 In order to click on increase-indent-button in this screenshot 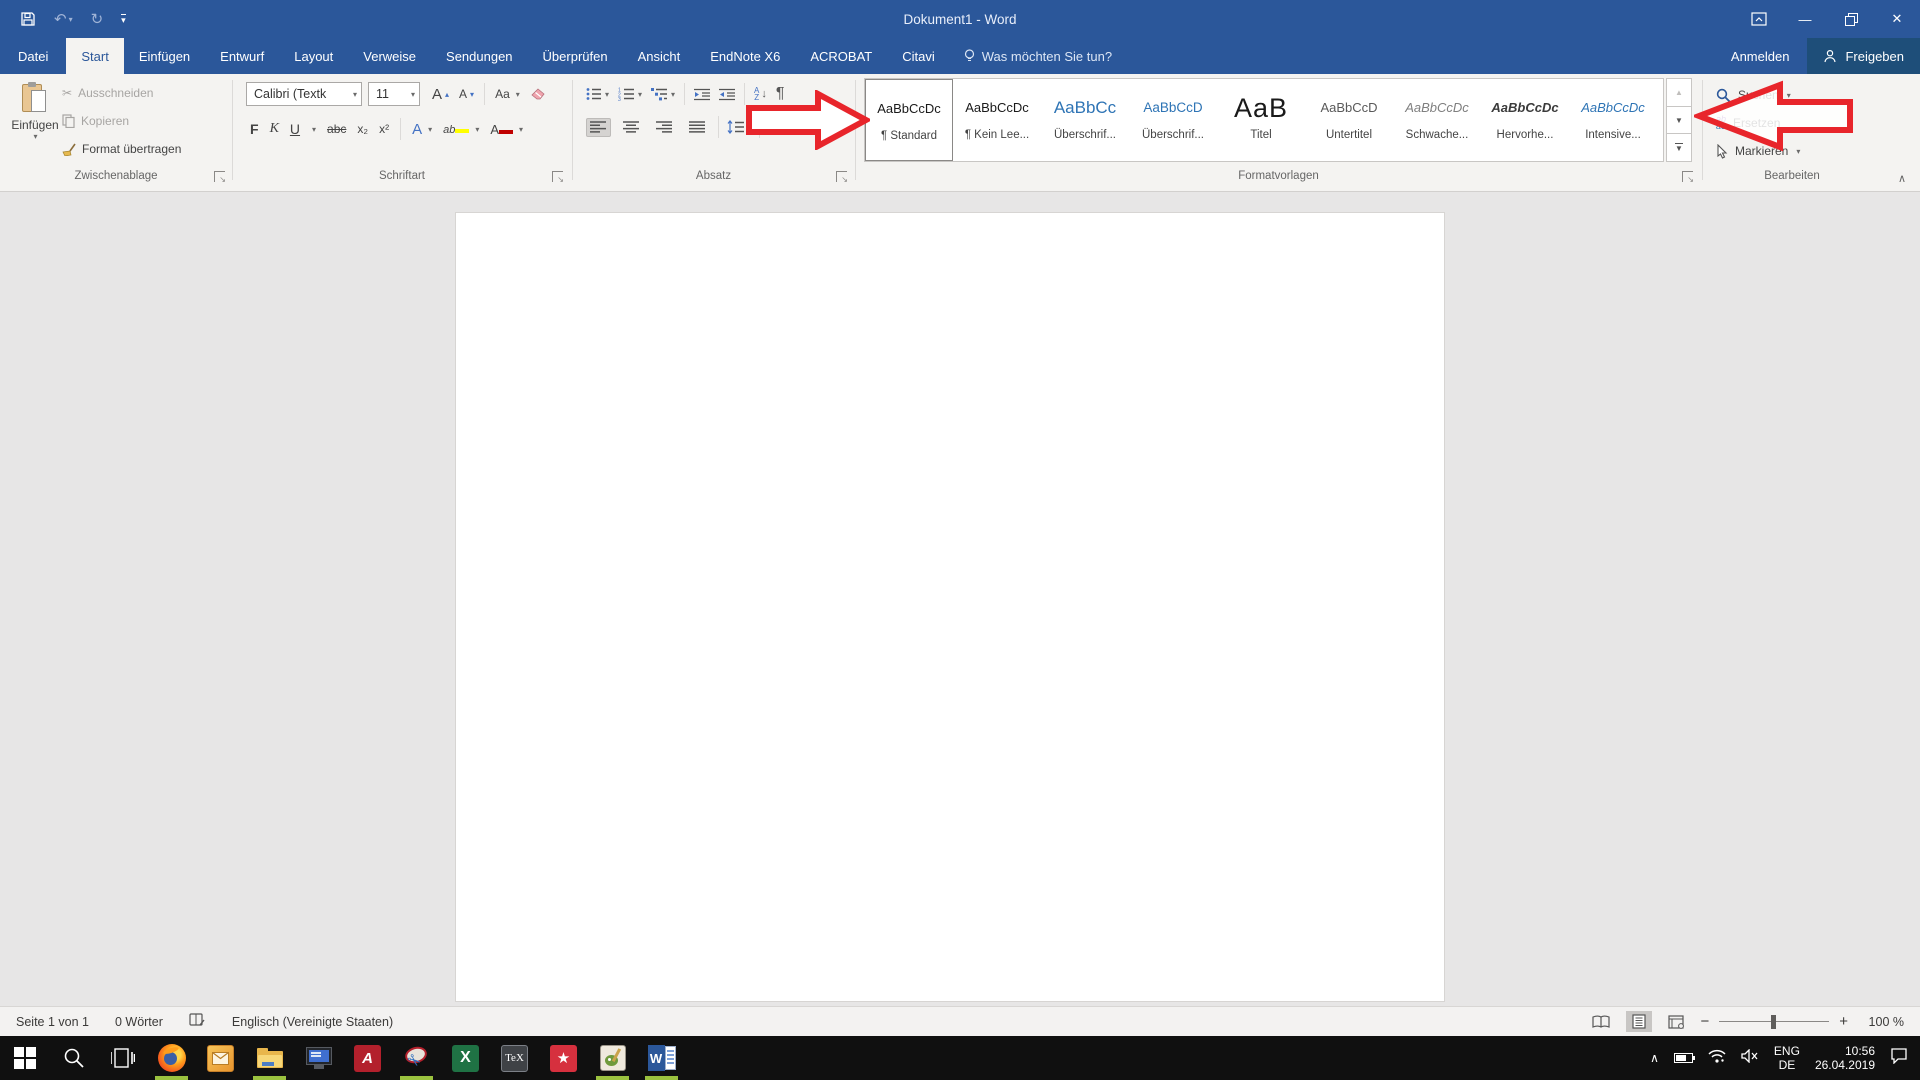, I will do `click(727, 94)`.